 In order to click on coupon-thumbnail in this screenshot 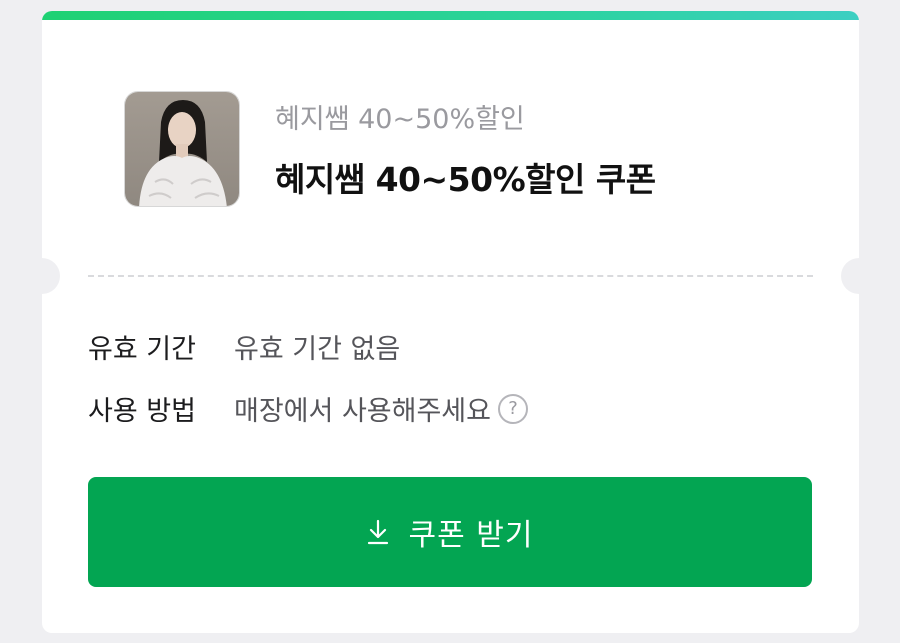, I will do `click(182, 149)`.